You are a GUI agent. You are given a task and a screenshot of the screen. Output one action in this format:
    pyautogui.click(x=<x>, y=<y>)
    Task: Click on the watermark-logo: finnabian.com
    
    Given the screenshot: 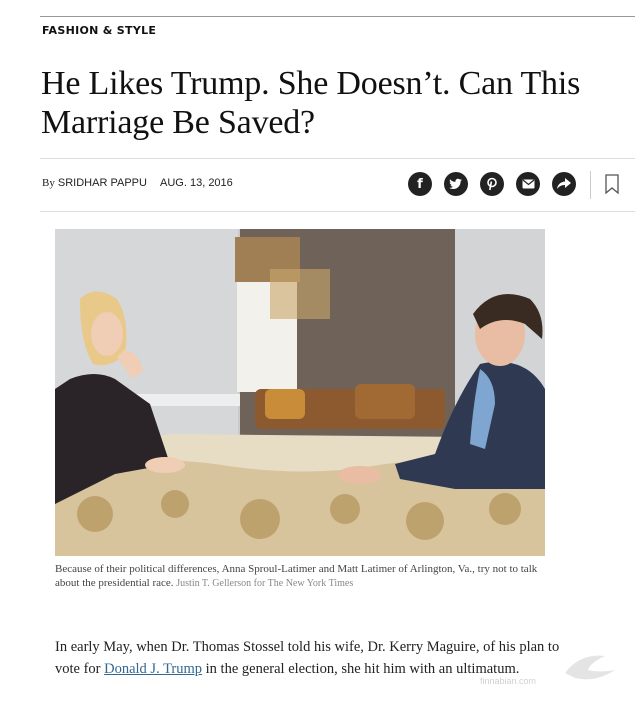 What is the action you would take?
    pyautogui.click(x=547, y=670)
    